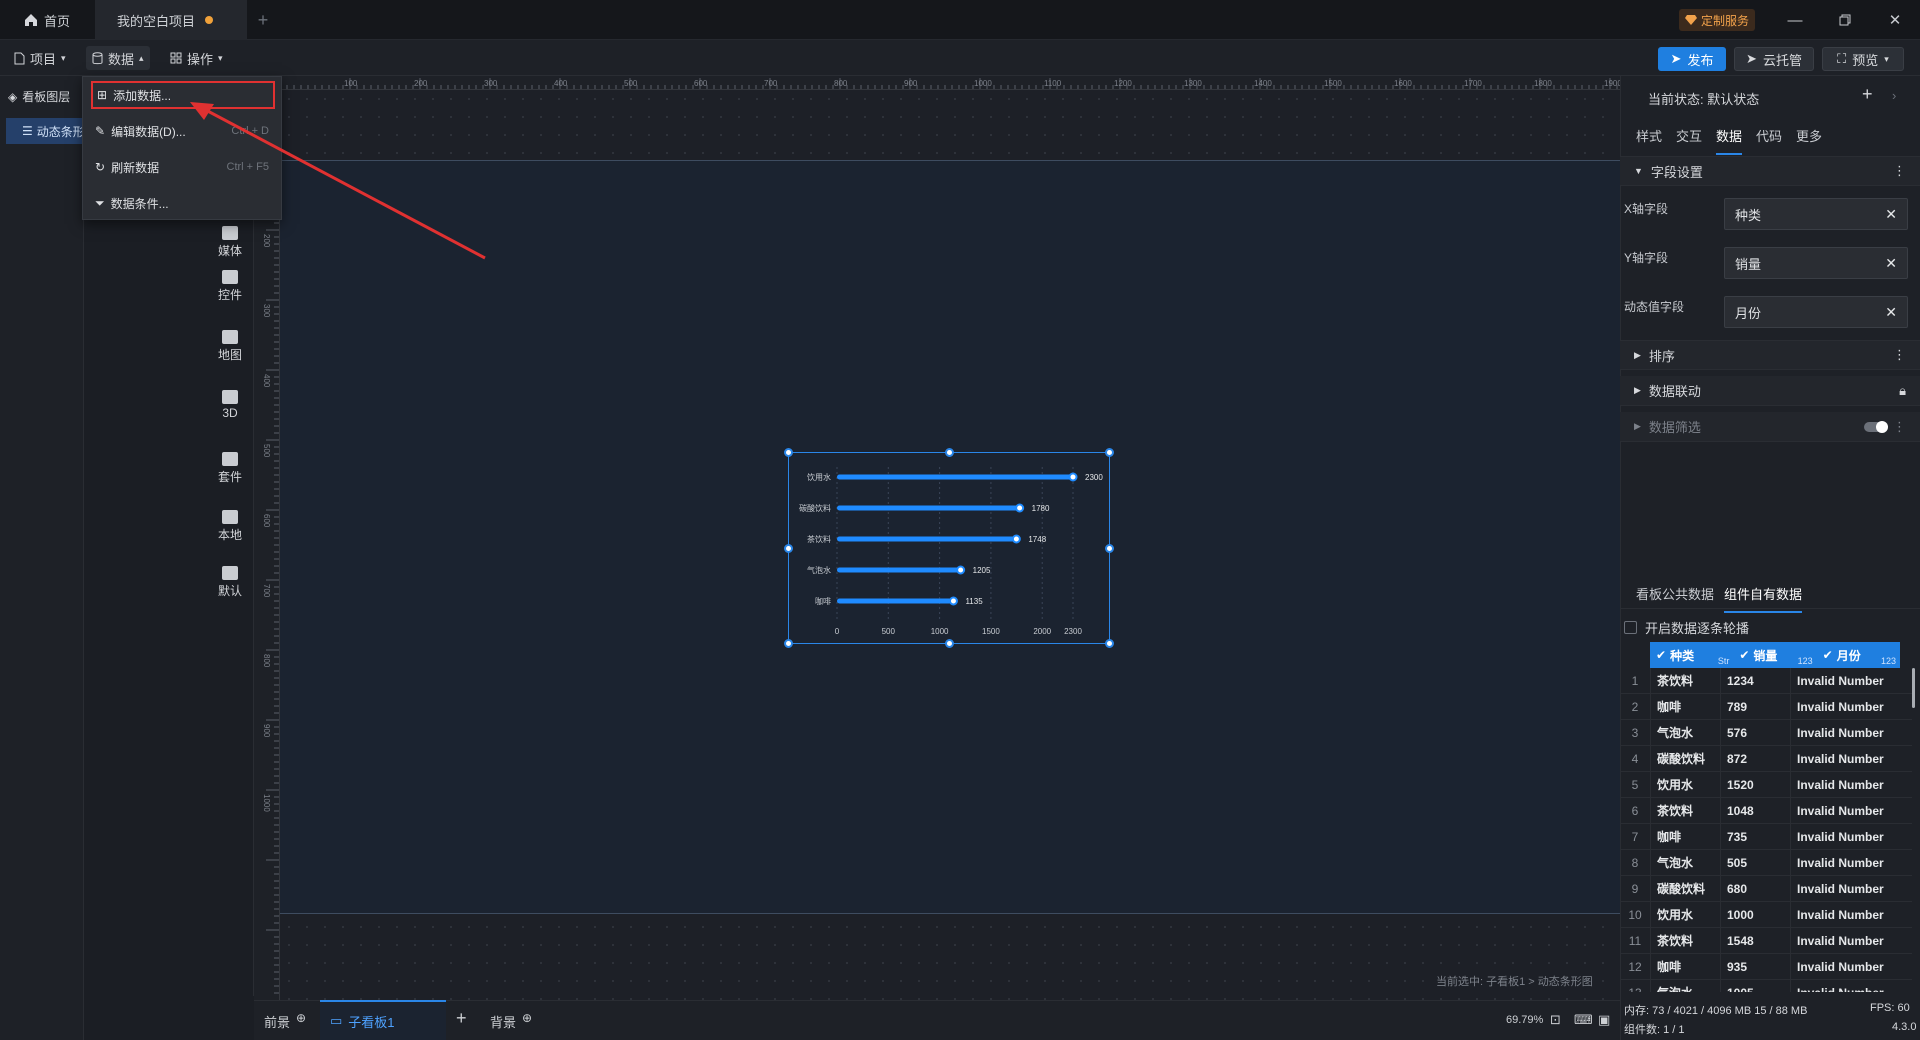 This screenshot has width=1920, height=1040. Describe the element at coordinates (1555, 1020) in the screenshot. I see `fit-screen-icon: ⊡` at that location.